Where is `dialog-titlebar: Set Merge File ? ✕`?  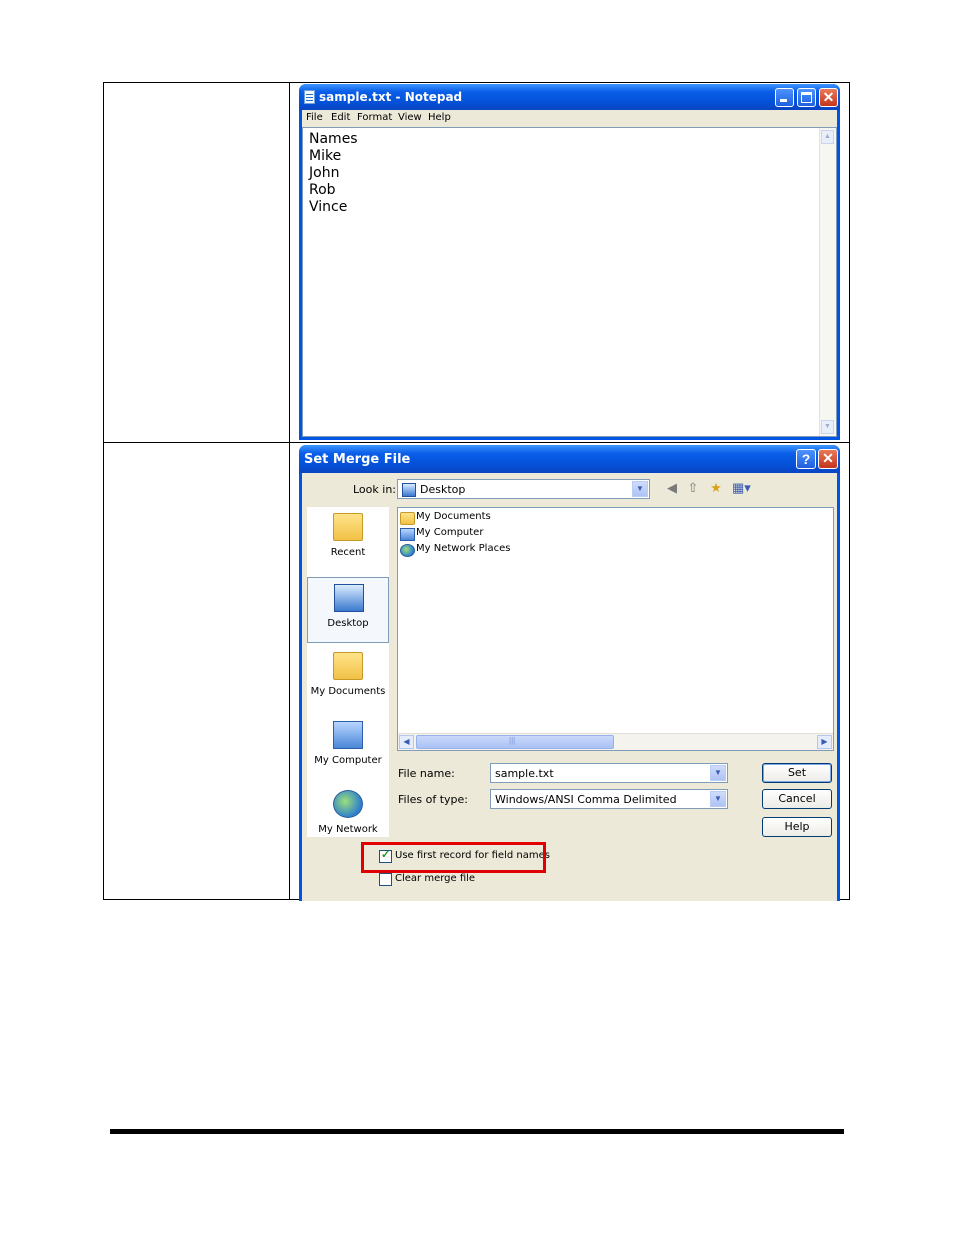 dialog-titlebar: Set Merge File ? ✕ is located at coordinates (569, 459).